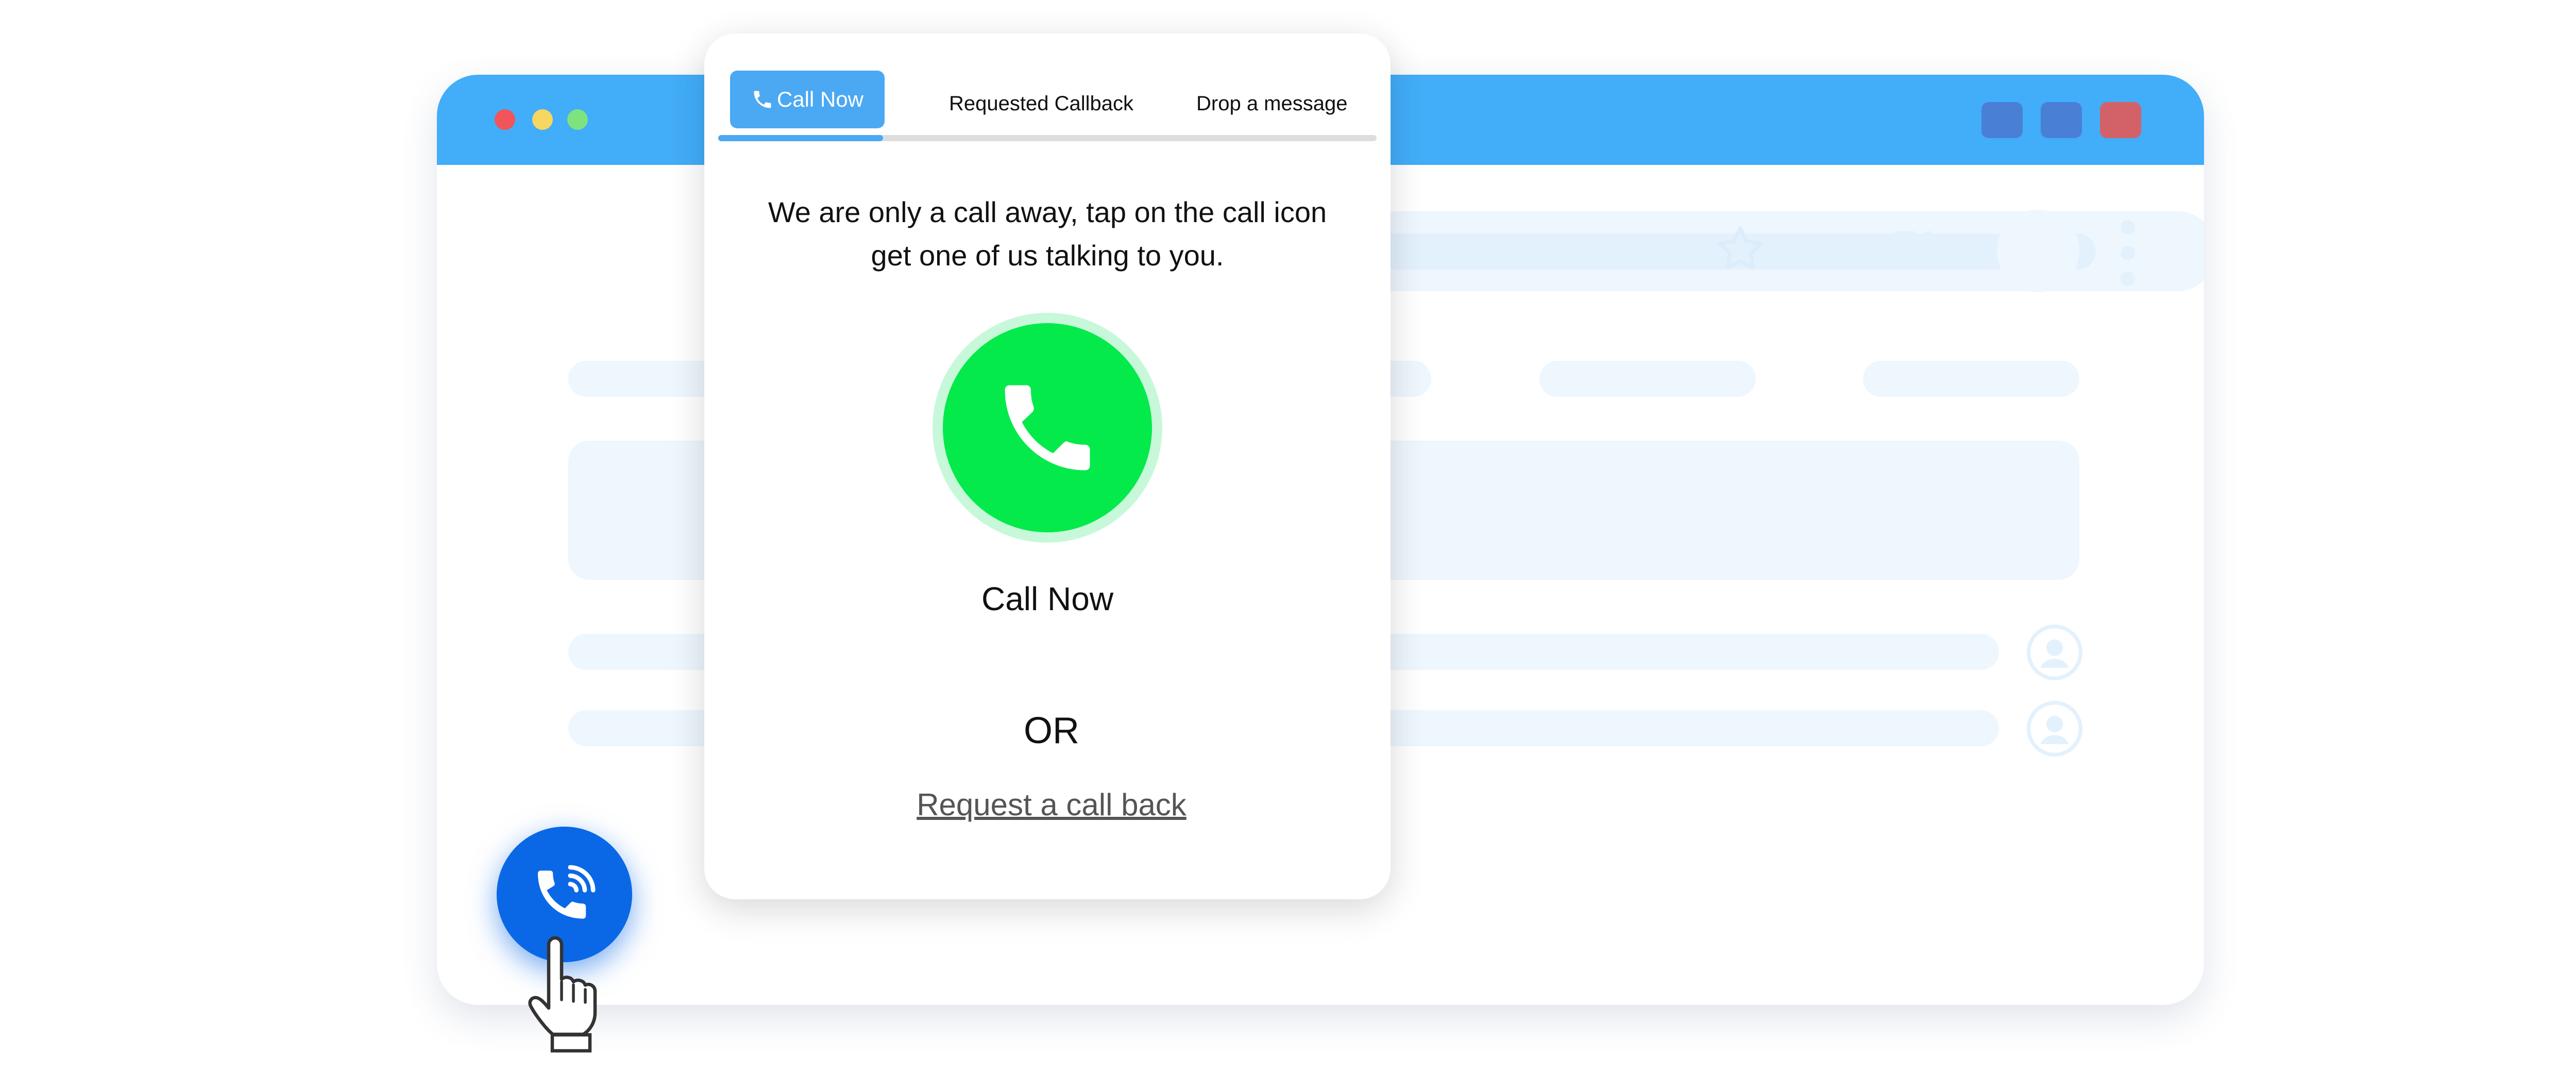 The height and width of the screenshot is (1074, 2576). Describe the element at coordinates (543, 119) in the screenshot. I see `minimize-dot` at that location.